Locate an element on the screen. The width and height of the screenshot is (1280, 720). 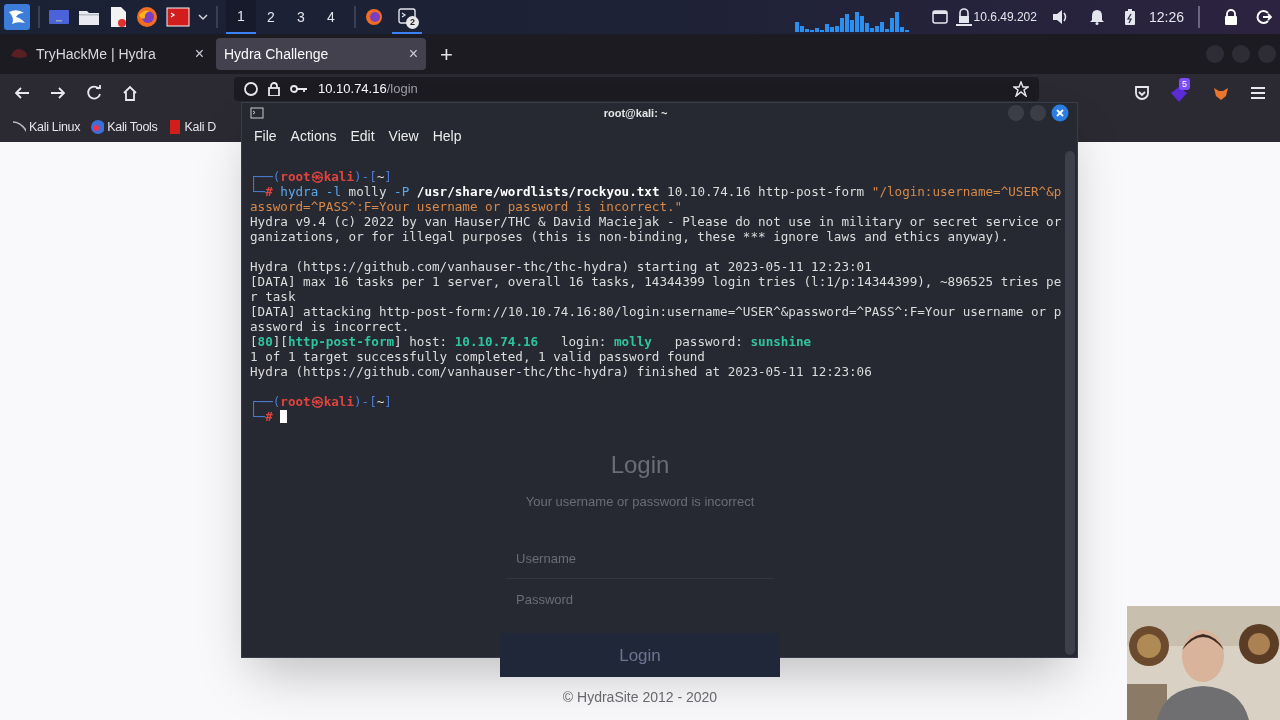
terminal-line: [DATA] attacking http-post-form://10.10.74.16:80/login:username=^USER^&password=^PASS^:F=Your username or p is located at coordinates (656, 311).